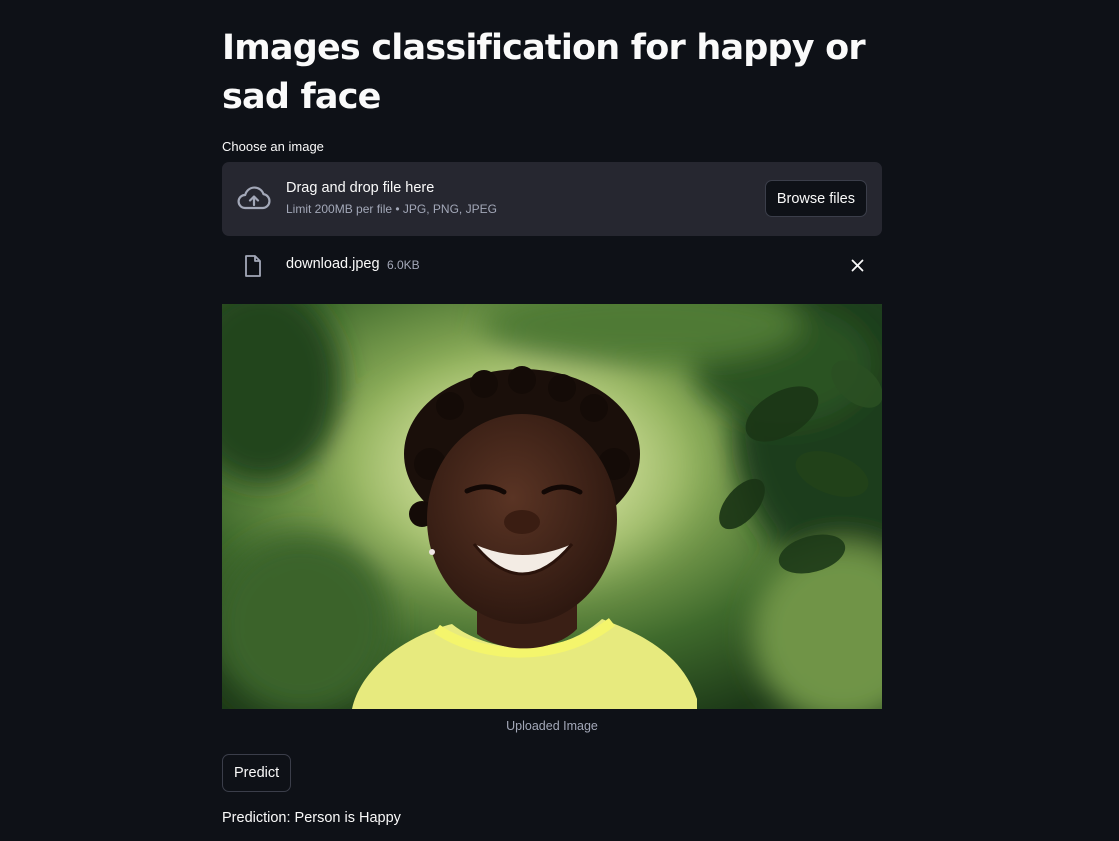 This screenshot has height=841, width=1119. I want to click on file-name: download.jpeg, so click(333, 264).